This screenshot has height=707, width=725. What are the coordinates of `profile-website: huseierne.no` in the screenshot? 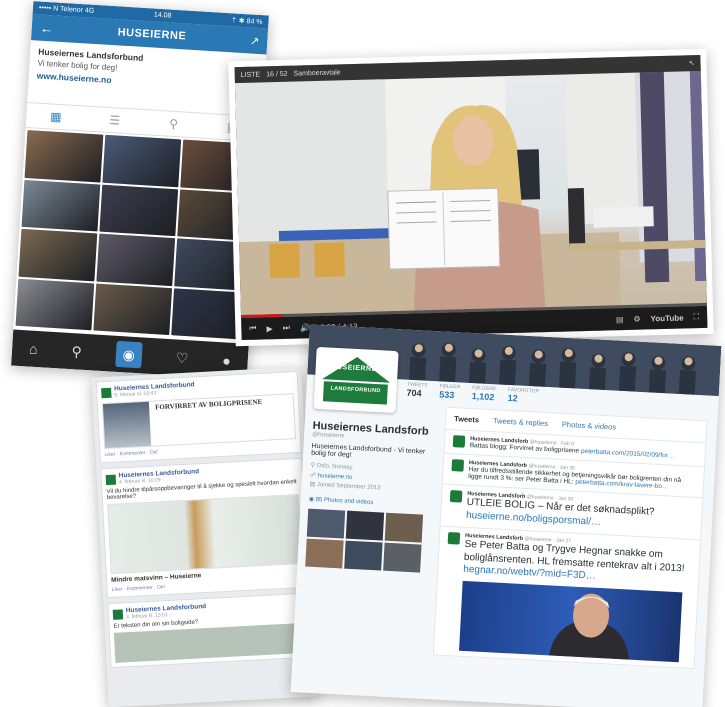 It's located at (335, 477).